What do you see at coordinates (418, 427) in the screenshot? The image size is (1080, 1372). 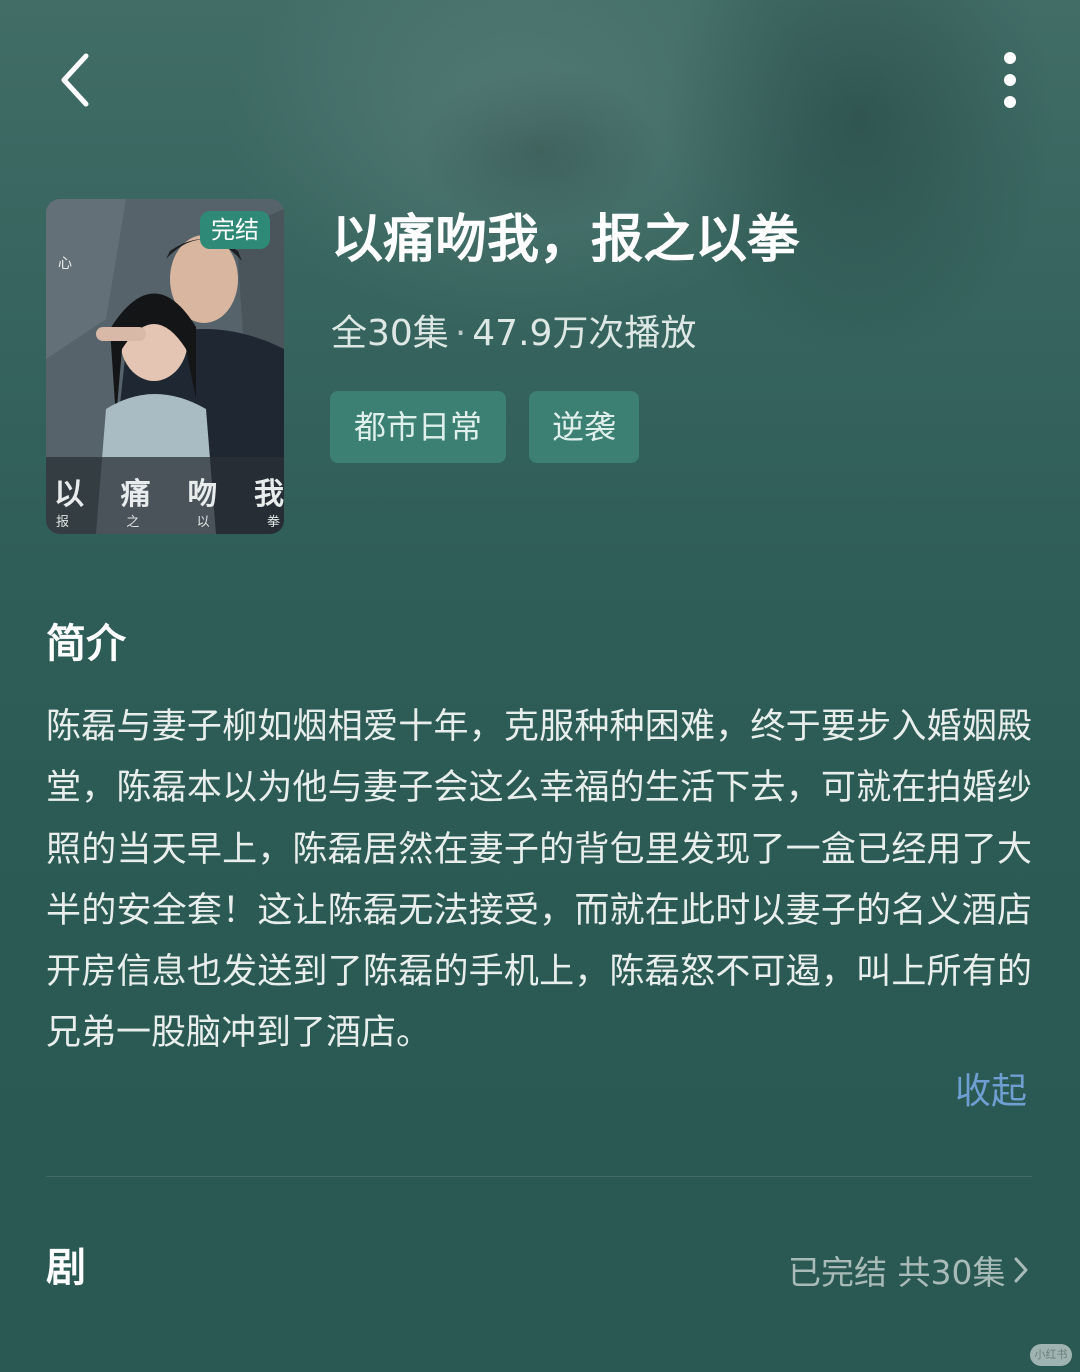 I see `tag-urban-daily: 都市日常` at bounding box center [418, 427].